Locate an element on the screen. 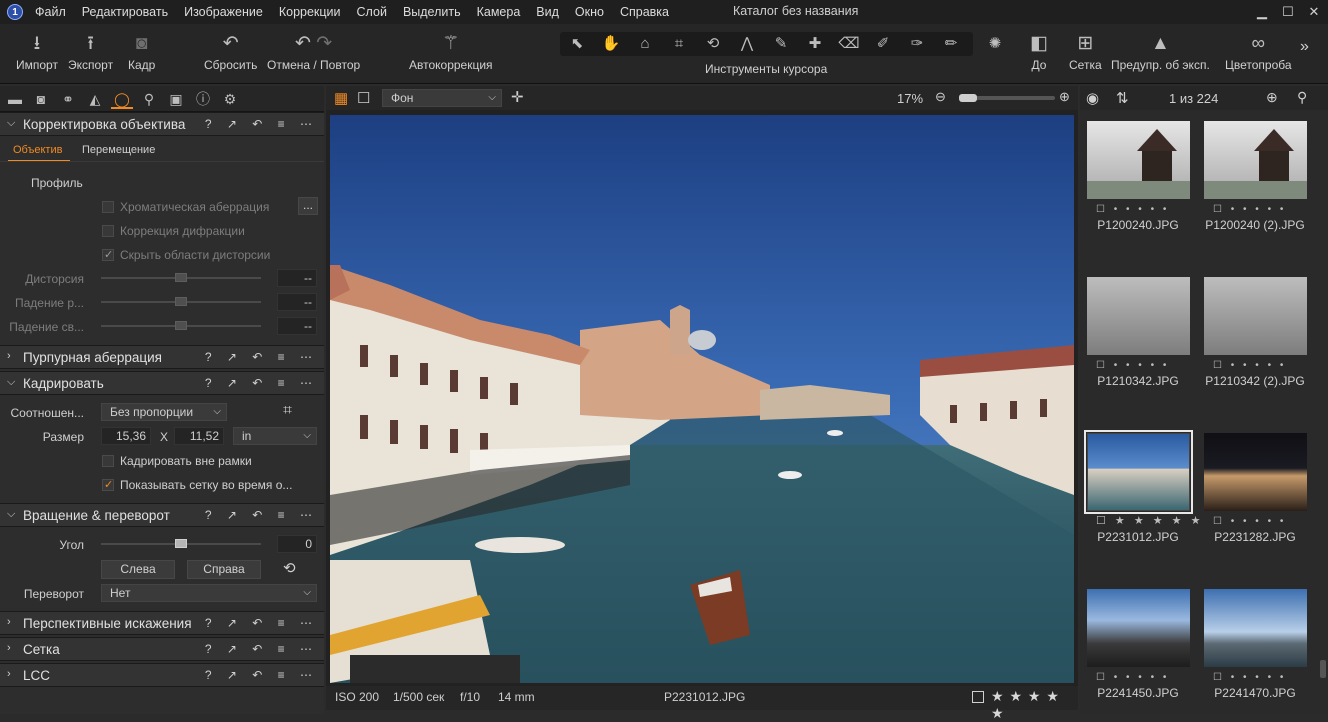 The image size is (1328, 722). rotate-tool-icon: ⟲ is located at coordinates (713, 44).